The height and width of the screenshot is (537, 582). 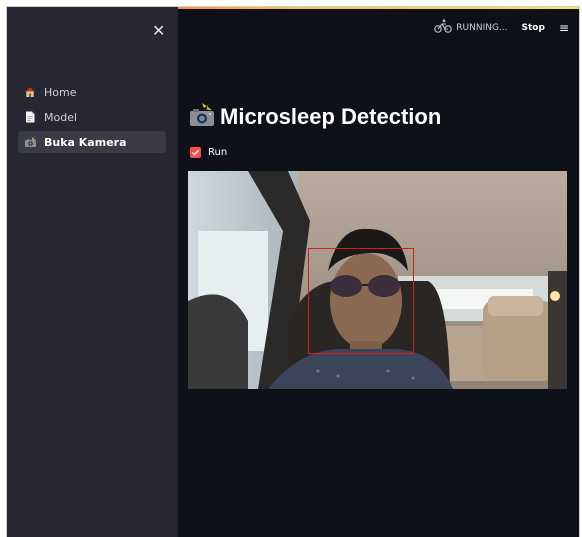 I want to click on stop-button: Stop, so click(x=533, y=28).